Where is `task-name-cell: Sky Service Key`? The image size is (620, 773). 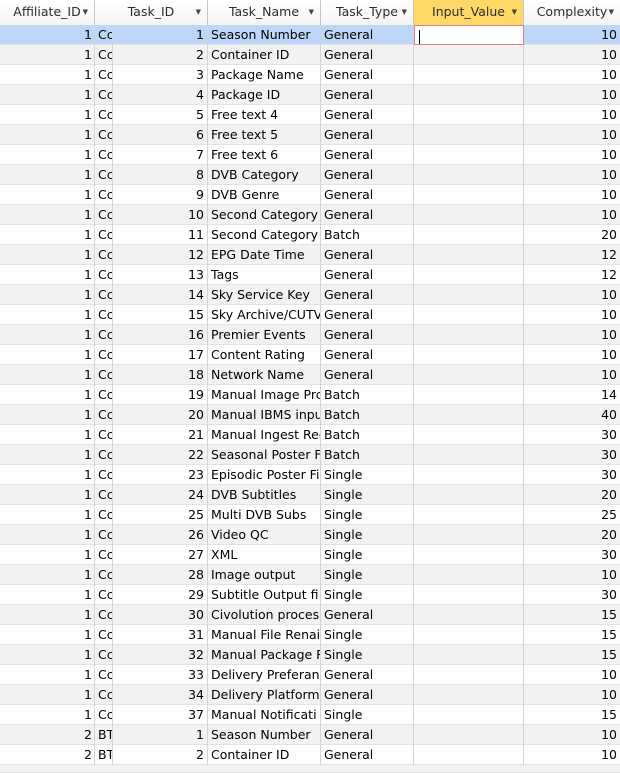
task-name-cell: Sky Service Key is located at coordinates (264, 295).